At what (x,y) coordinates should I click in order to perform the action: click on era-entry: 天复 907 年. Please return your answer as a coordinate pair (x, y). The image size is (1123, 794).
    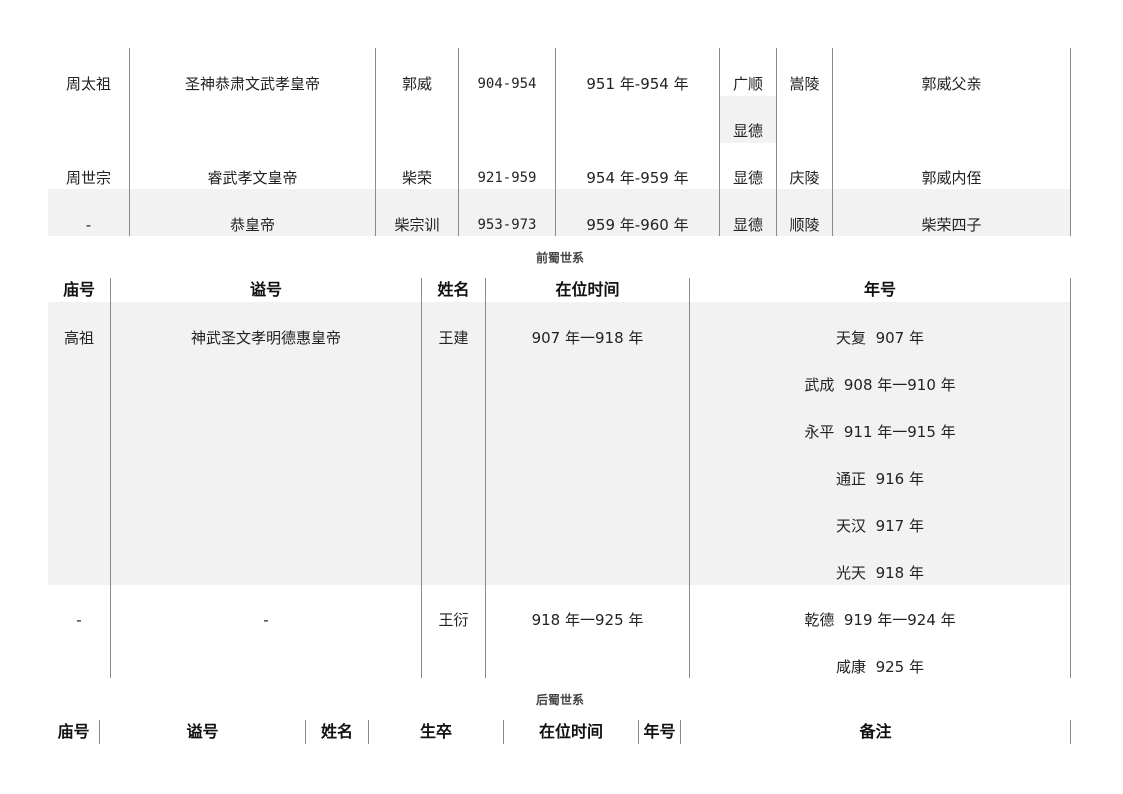
    Looking at the image, I should click on (880, 338).